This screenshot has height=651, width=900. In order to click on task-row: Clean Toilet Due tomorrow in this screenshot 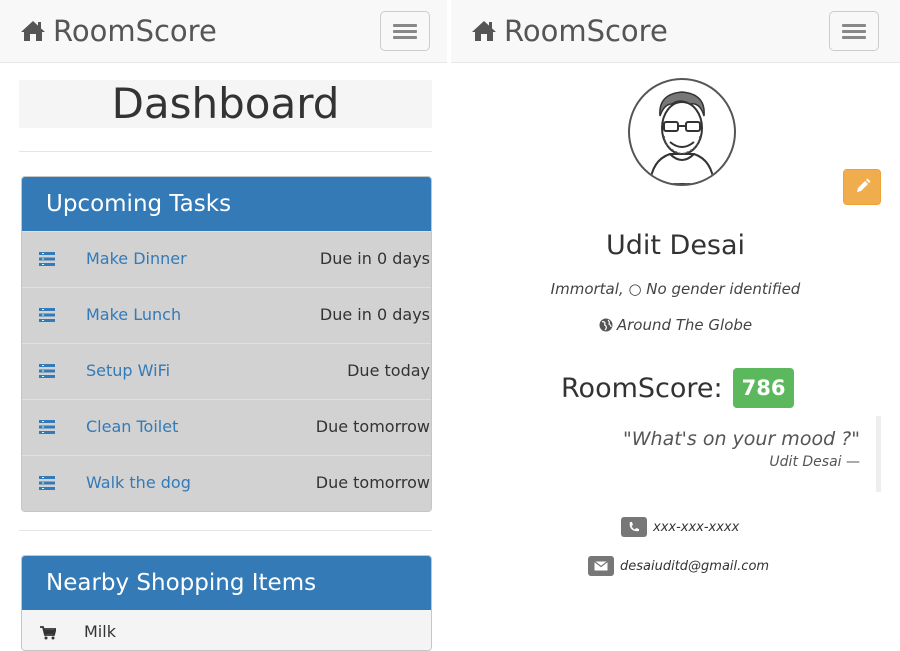, I will do `click(226, 427)`.